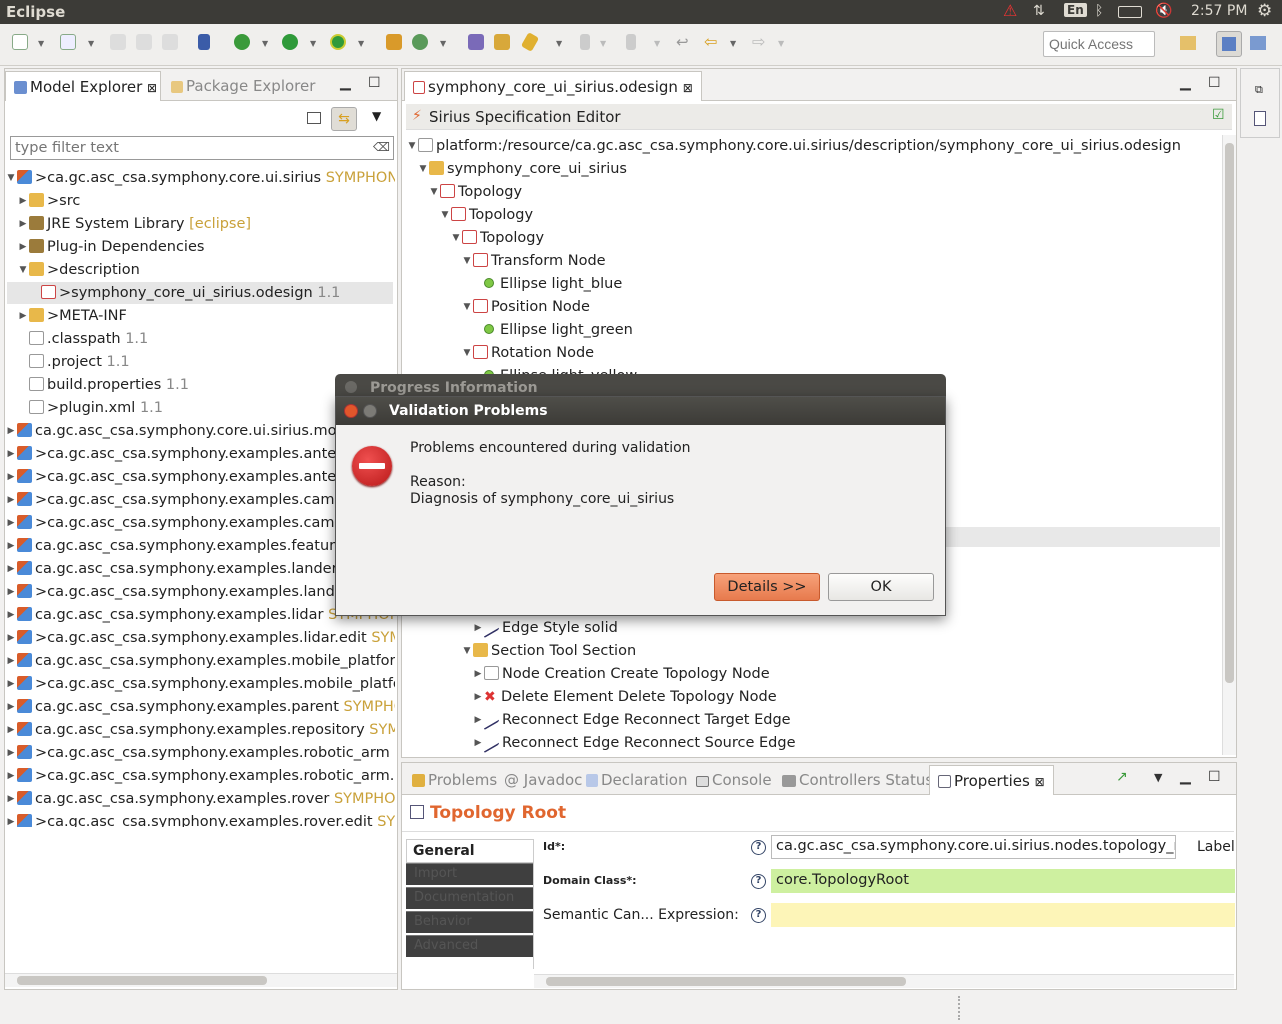 The image size is (1282, 1024). Describe the element at coordinates (767, 587) in the screenshot. I see `details-button: Details >>` at that location.